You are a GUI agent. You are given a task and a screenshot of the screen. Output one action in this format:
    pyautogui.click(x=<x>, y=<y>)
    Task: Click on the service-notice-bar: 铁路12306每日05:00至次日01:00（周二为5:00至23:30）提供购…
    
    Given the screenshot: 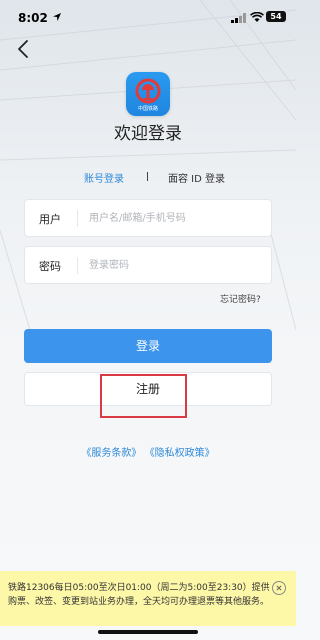 What is the action you would take?
    pyautogui.click(x=148, y=598)
    